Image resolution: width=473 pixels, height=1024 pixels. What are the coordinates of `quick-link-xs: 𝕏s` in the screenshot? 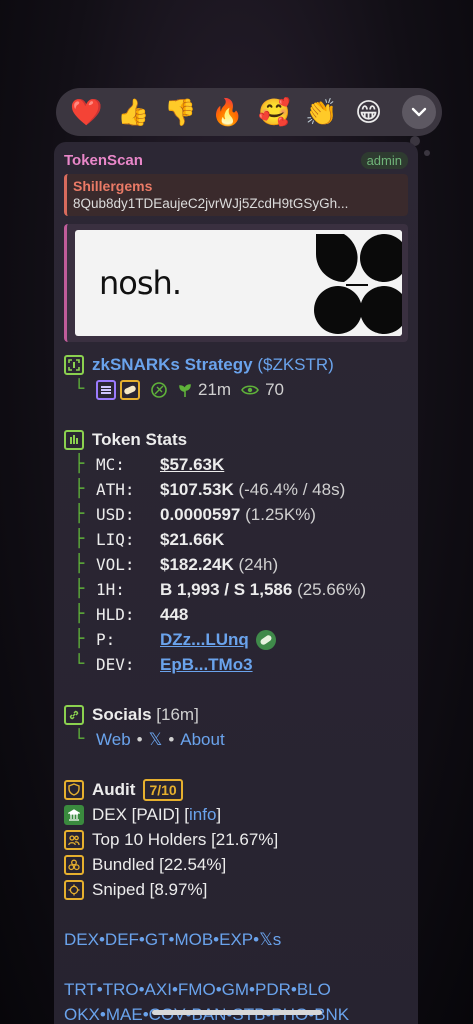 It's located at (270, 939).